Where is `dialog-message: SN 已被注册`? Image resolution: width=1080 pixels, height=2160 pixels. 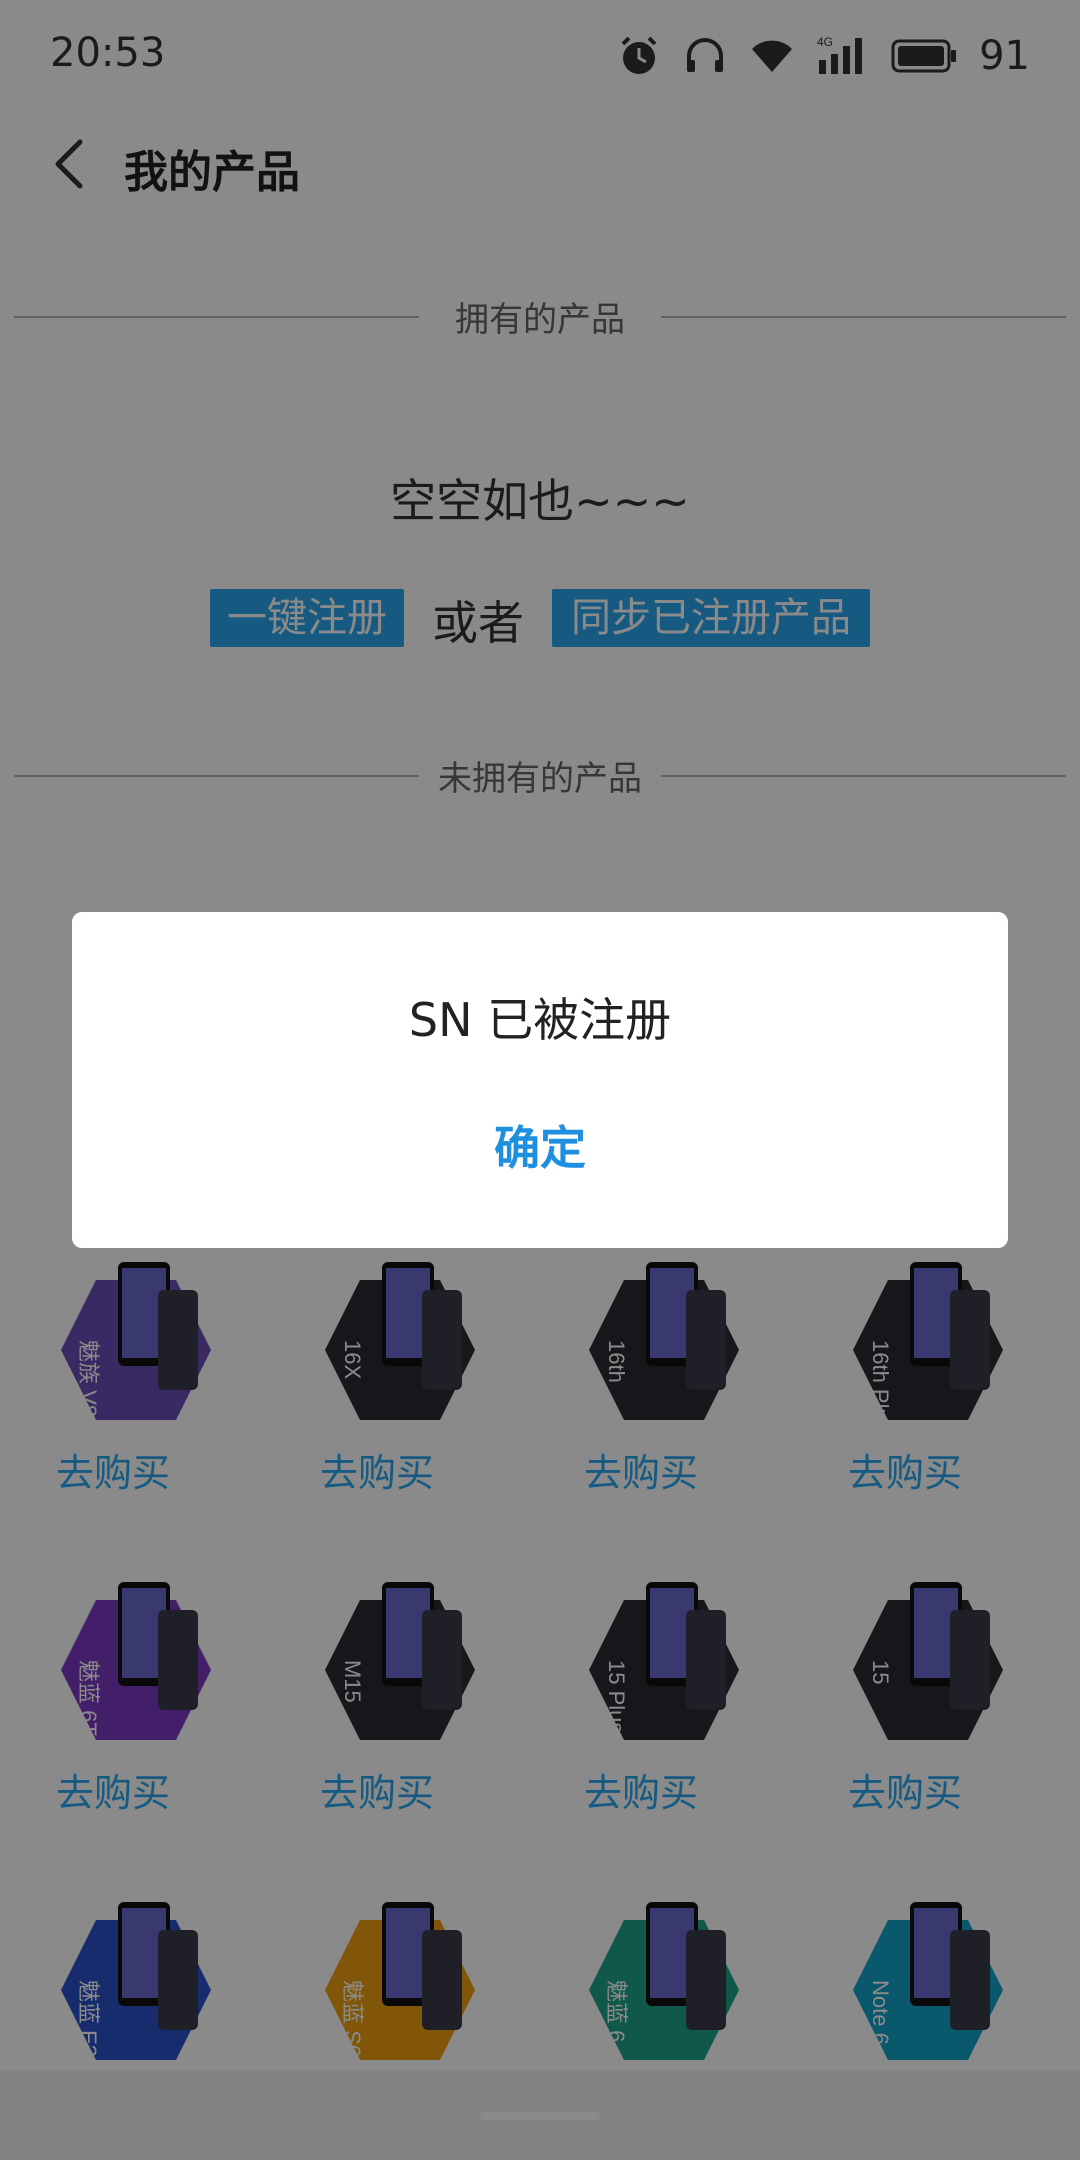
dialog-message: SN 已被注册 is located at coordinates (540, 1020).